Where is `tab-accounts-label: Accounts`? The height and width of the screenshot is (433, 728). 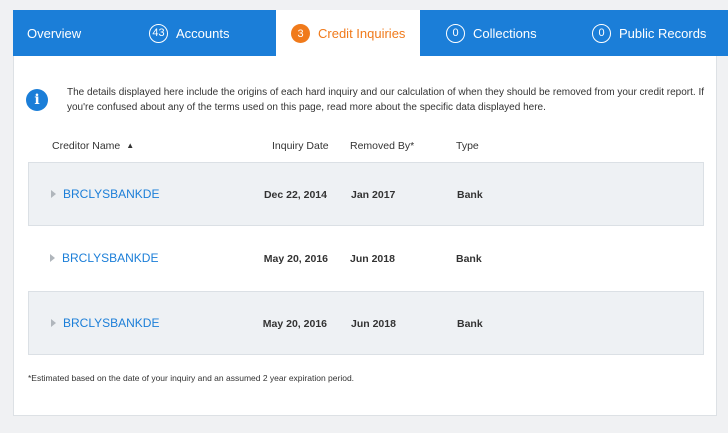 tab-accounts-label: Accounts is located at coordinates (203, 33).